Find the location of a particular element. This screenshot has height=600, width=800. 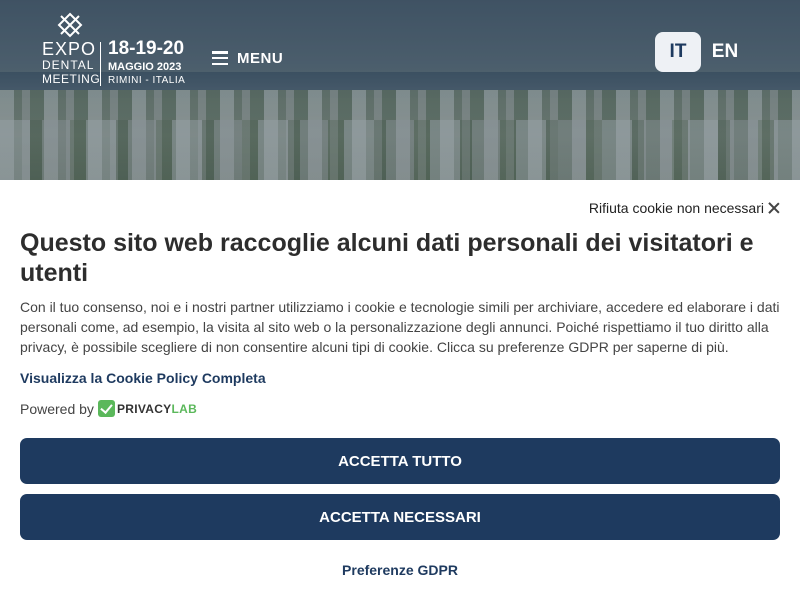

logo-dental-text: DENTAL is located at coordinates (68, 65).